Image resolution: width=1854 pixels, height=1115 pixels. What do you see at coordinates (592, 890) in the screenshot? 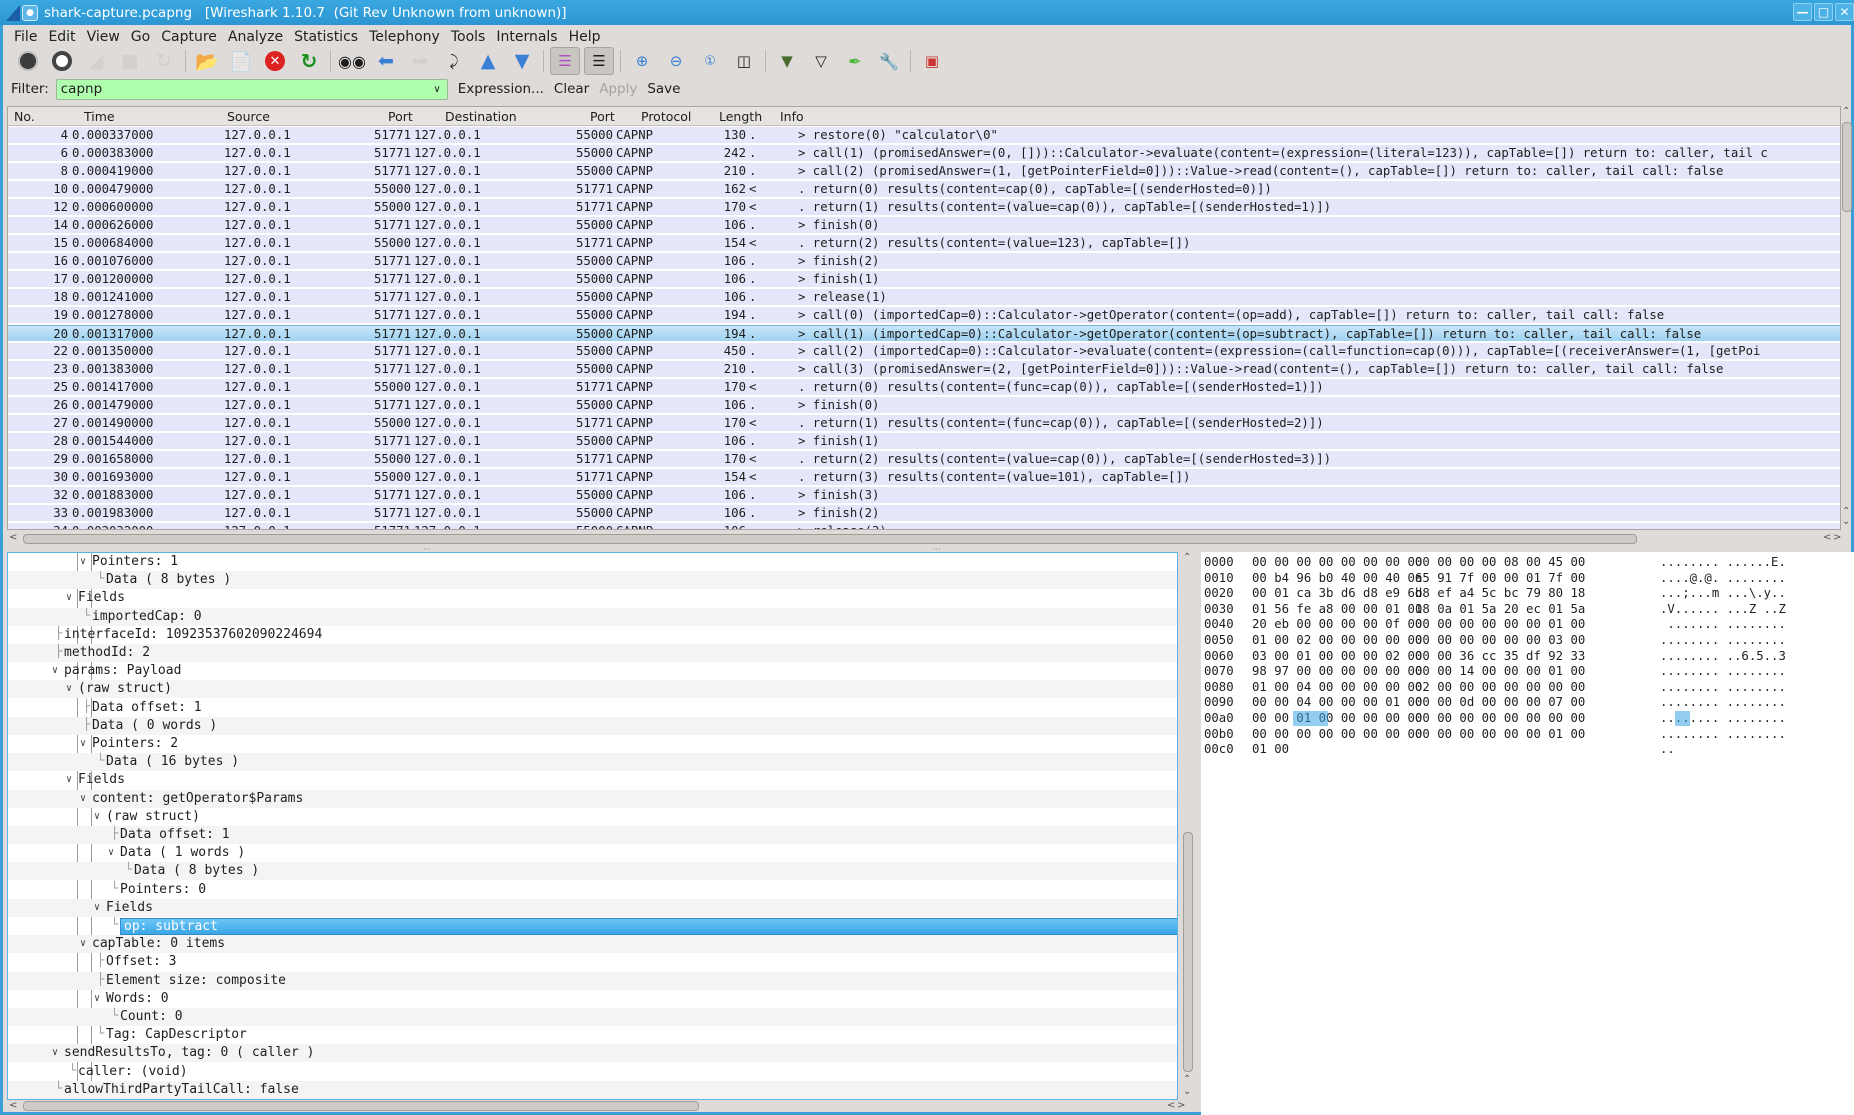
I see `tree-item: └ Pointers: 0` at bounding box center [592, 890].